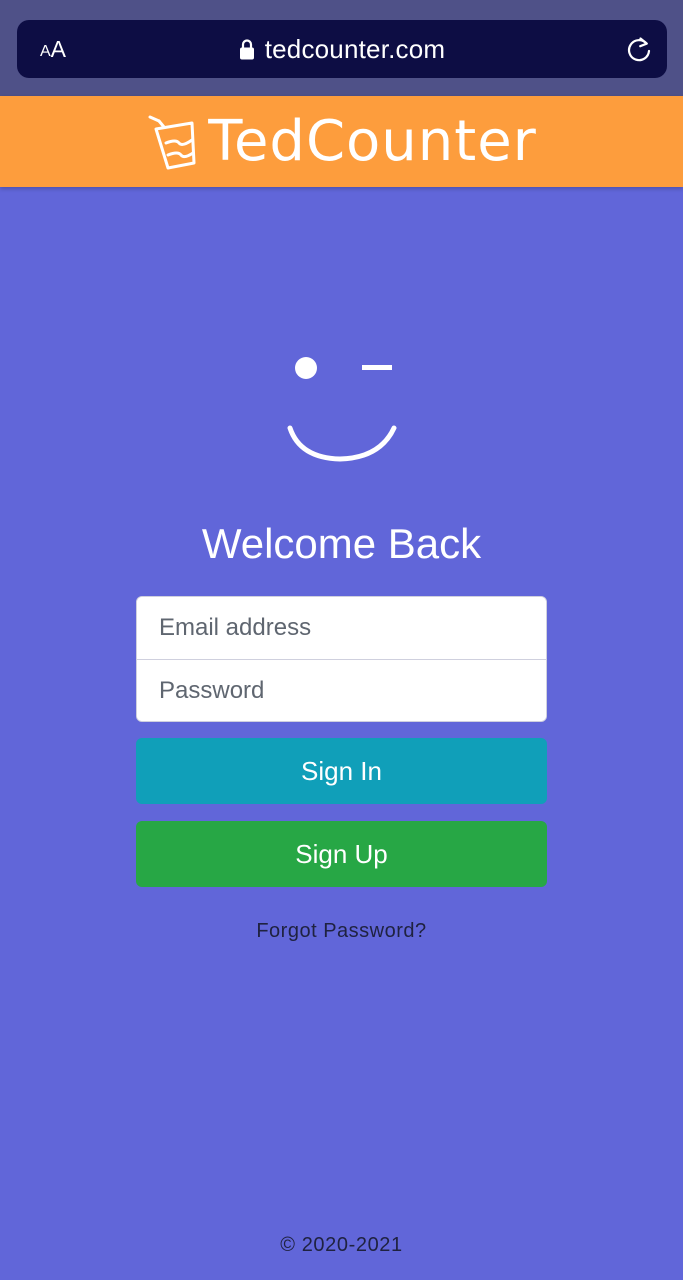 Image resolution: width=683 pixels, height=1280 pixels. Describe the element at coordinates (341, 771) in the screenshot. I see `sign-in-button: Sign In` at that location.